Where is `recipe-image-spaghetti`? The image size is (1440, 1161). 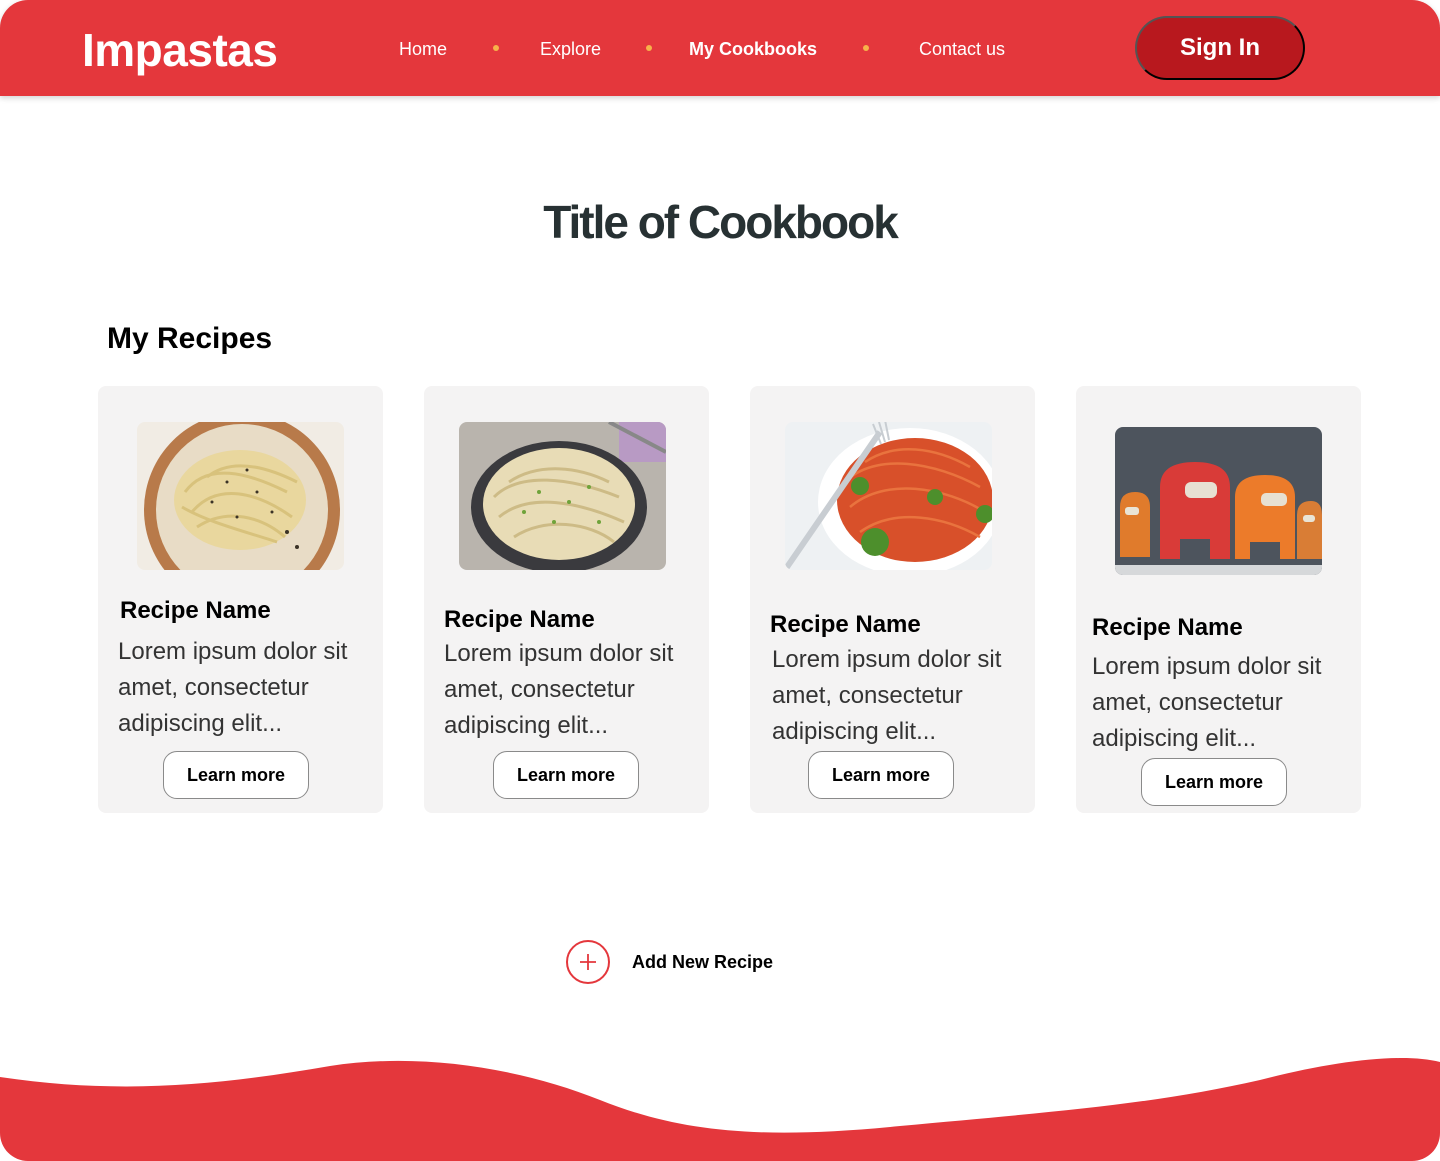
recipe-image-spaghetti is located at coordinates (888, 496).